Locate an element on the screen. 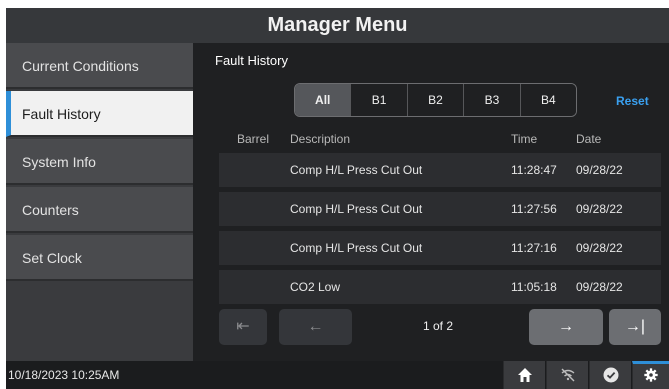 The height and width of the screenshot is (389, 669). filter-b3-button: B3 is located at coordinates (492, 100).